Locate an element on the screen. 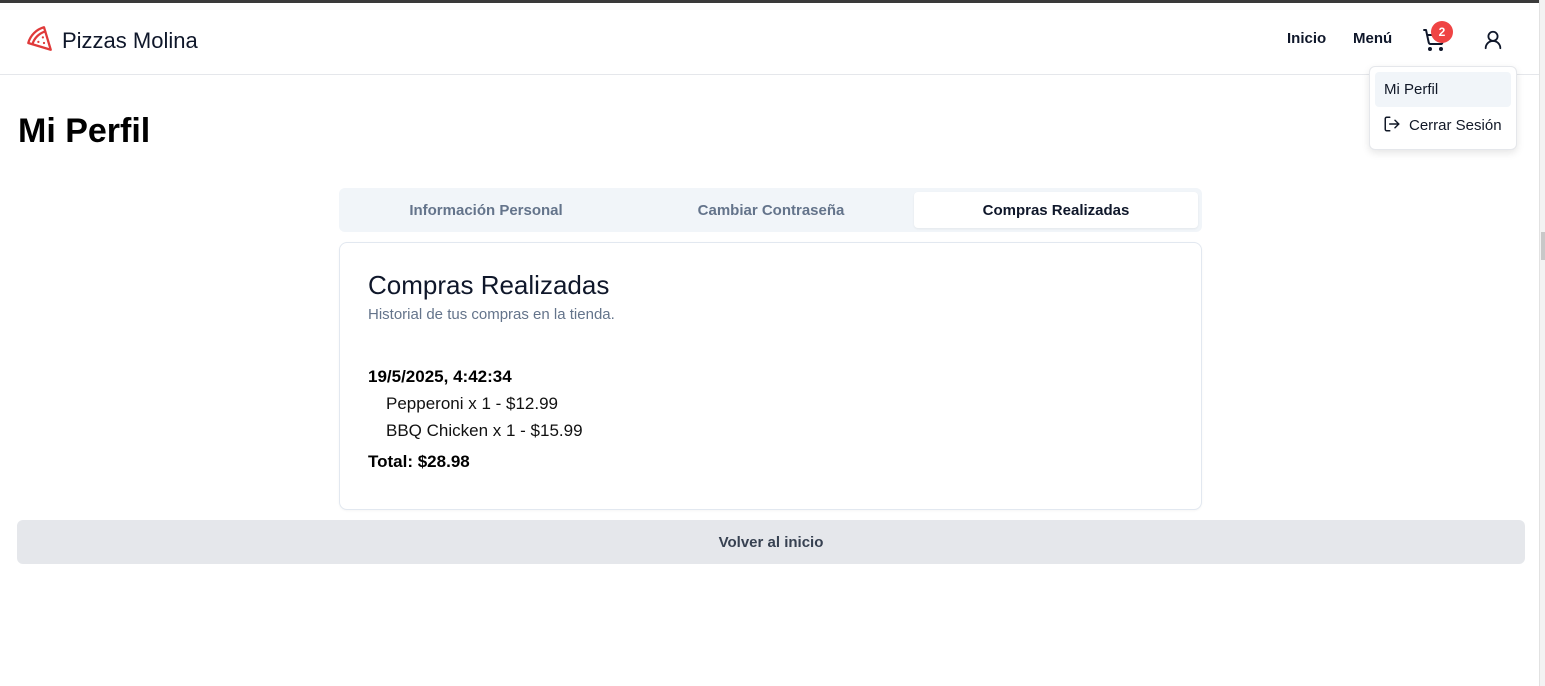 Image resolution: width=1545 pixels, height=686 pixels. tab-change-password: Cambiar Contraseña is located at coordinates (771, 210).